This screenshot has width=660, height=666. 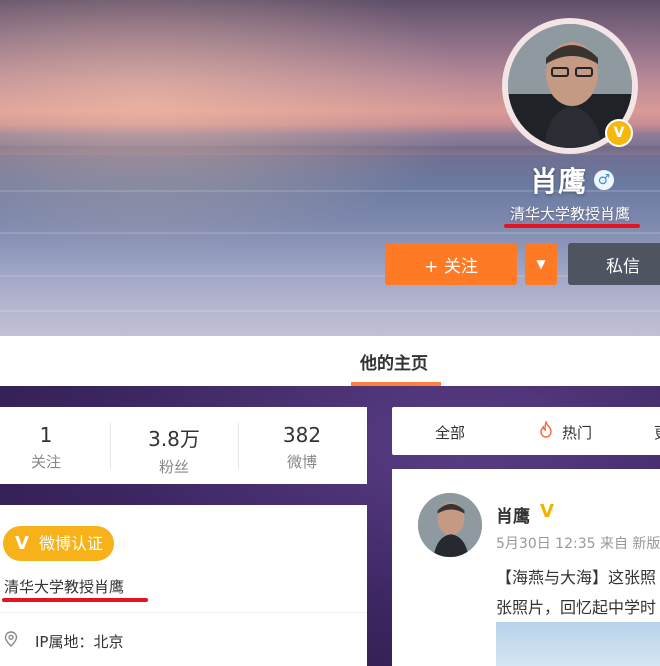 What do you see at coordinates (71, 543) in the screenshot?
I see `verified-badge-label: 微博认证` at bounding box center [71, 543].